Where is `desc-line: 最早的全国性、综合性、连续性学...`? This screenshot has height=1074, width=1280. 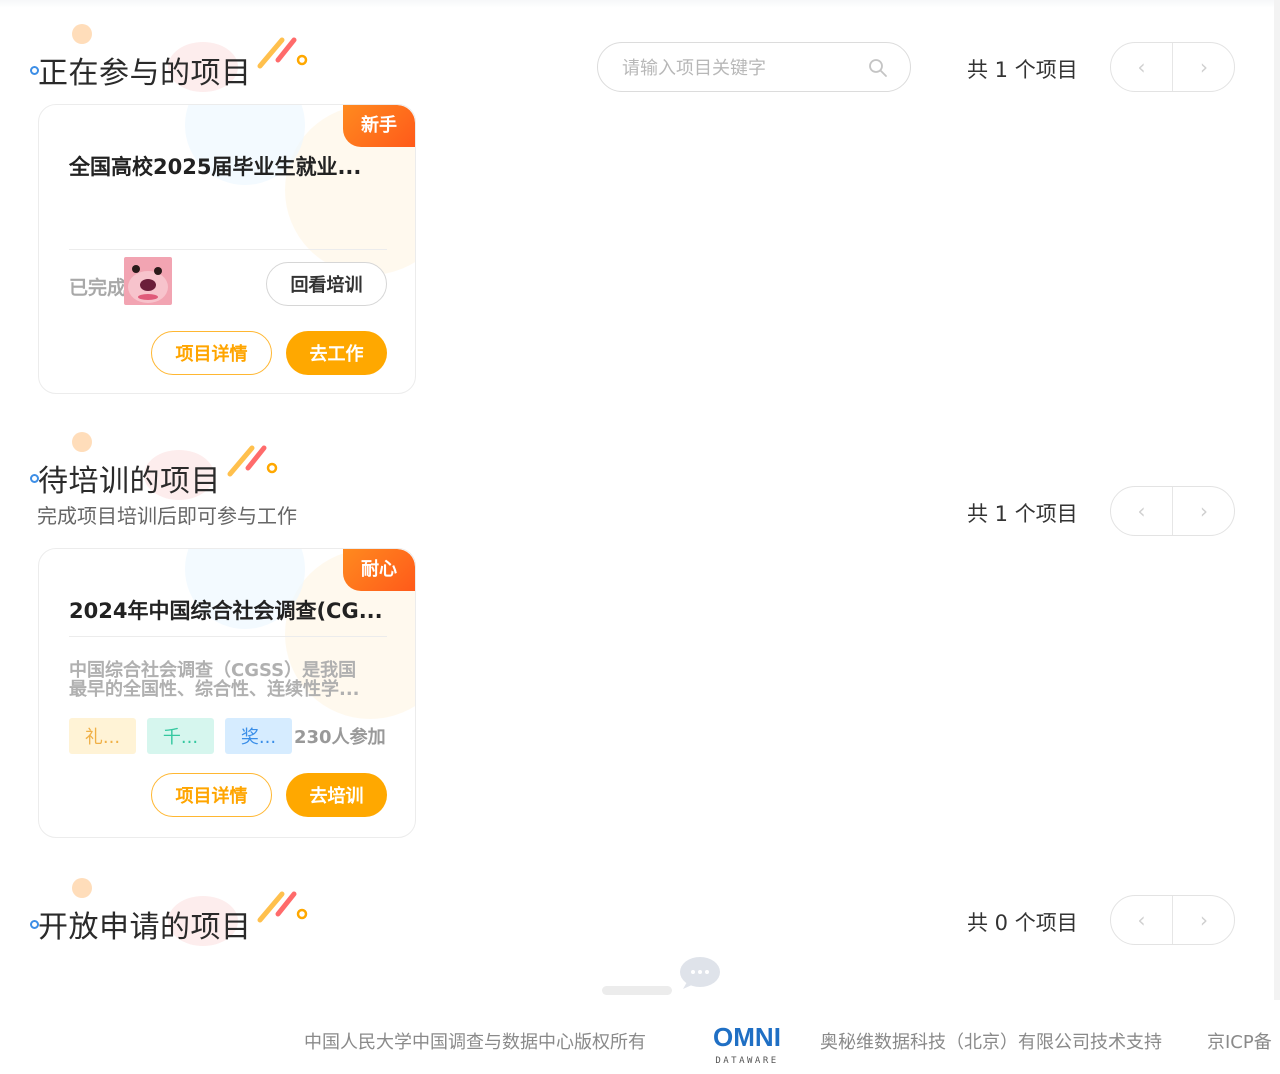 desc-line: 最早的全国性、综合性、连续性学... is located at coordinates (214, 689).